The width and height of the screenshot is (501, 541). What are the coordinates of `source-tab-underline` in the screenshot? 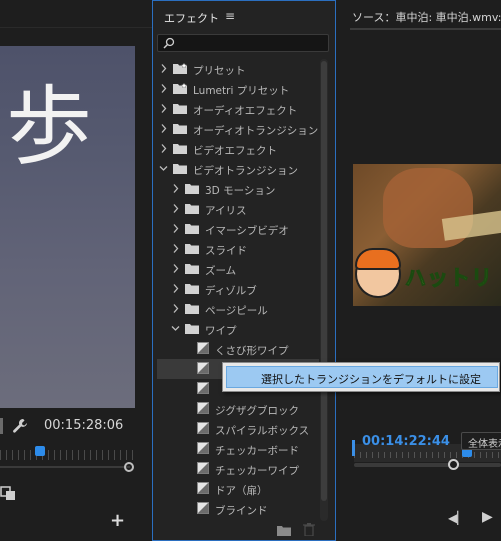 It's located at (425, 29).